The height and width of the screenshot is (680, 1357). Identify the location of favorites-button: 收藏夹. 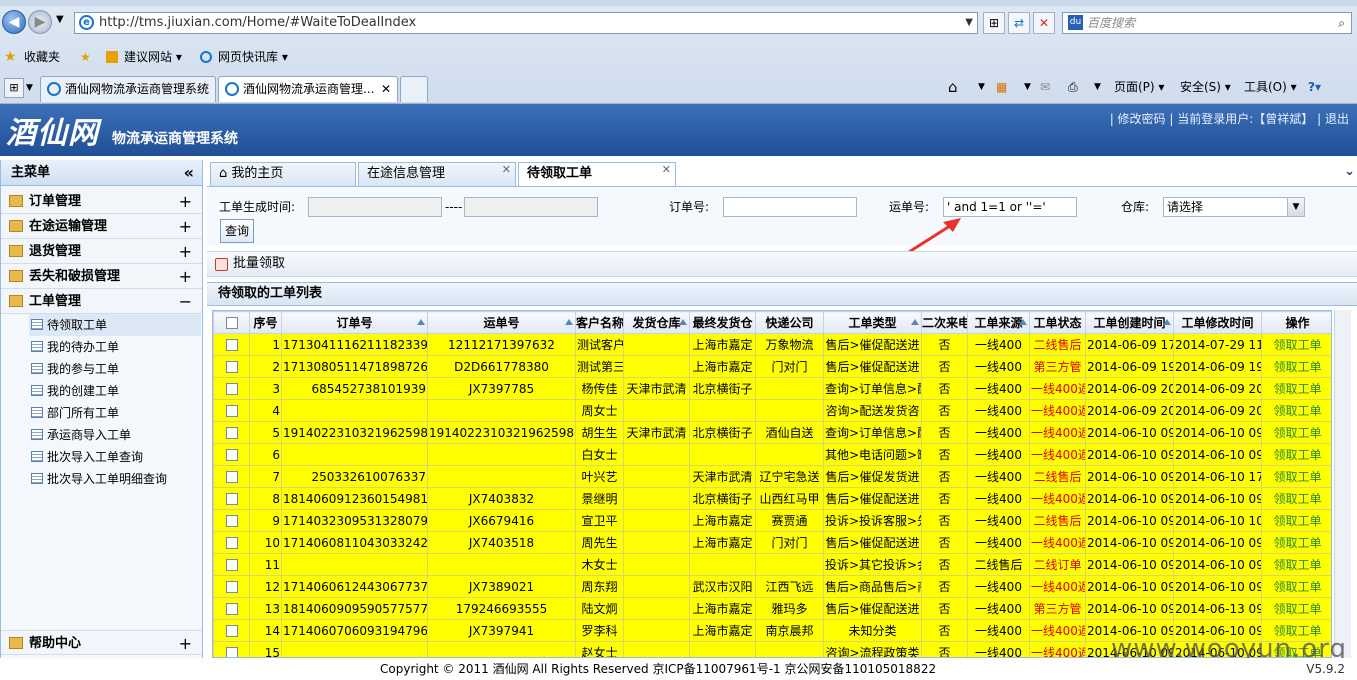
(42, 57).